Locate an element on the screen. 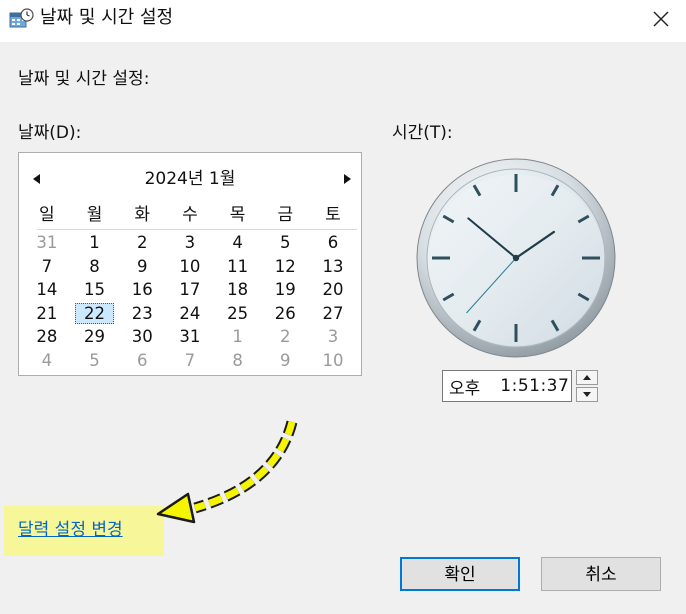 This screenshot has height=614, width=686. calendar-day-number: 10 is located at coordinates (333, 360).